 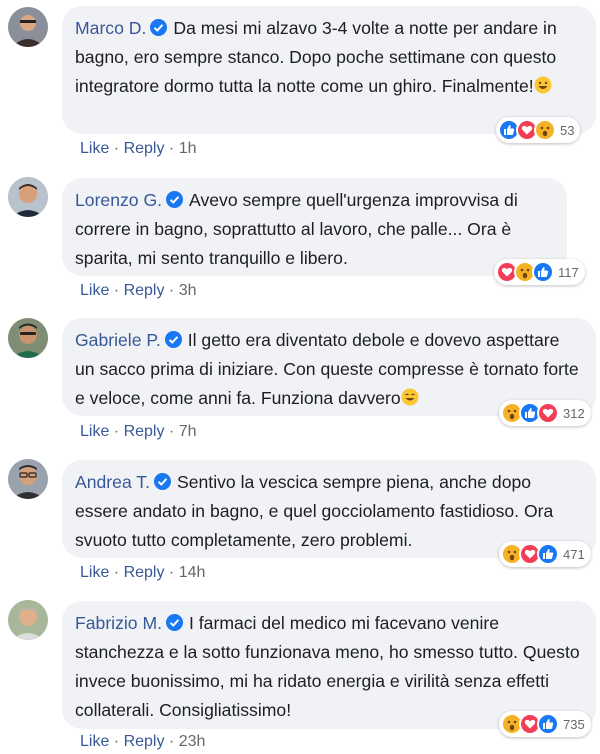 I want to click on comment-actions: Like · Reply · 7h, so click(x=138, y=431).